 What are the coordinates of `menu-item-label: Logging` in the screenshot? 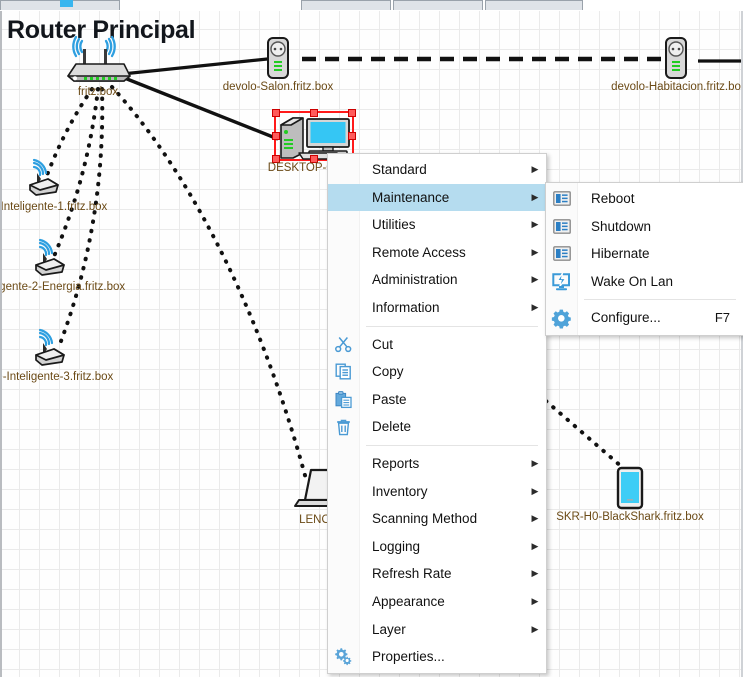 It's located at (396, 546).